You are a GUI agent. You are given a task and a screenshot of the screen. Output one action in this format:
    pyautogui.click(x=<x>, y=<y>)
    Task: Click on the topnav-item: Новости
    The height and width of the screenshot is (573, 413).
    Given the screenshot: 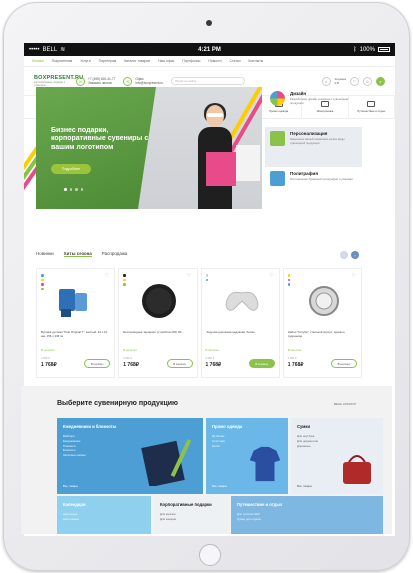 What is the action you would take?
    pyautogui.click(x=214, y=61)
    